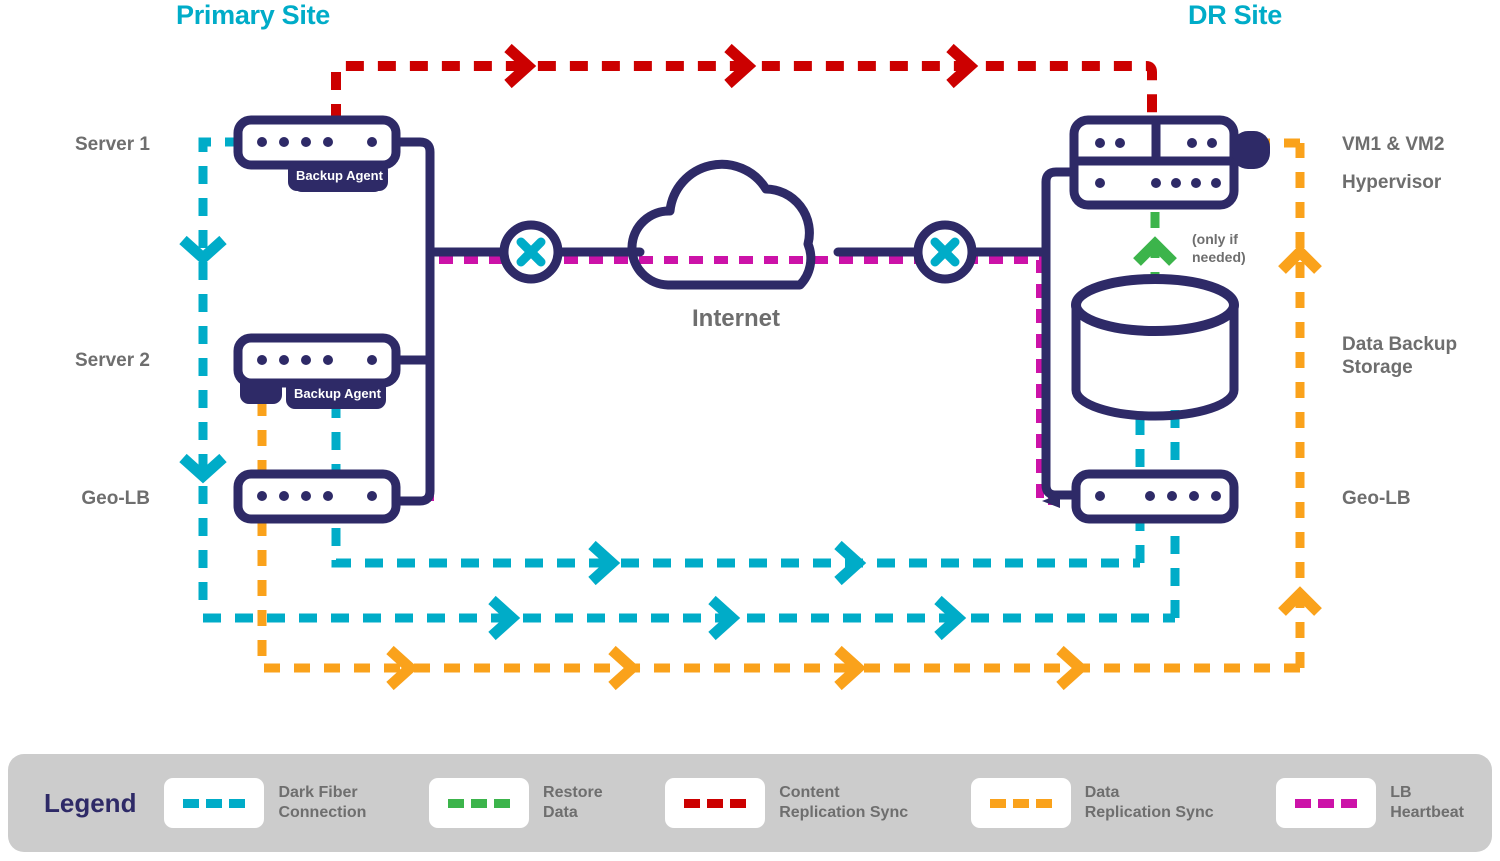 The height and width of the screenshot is (861, 1500). Describe the element at coordinates (1427, 802) in the screenshot. I see `legend-label-lb-heartbeat: LB Heartbeat` at that location.